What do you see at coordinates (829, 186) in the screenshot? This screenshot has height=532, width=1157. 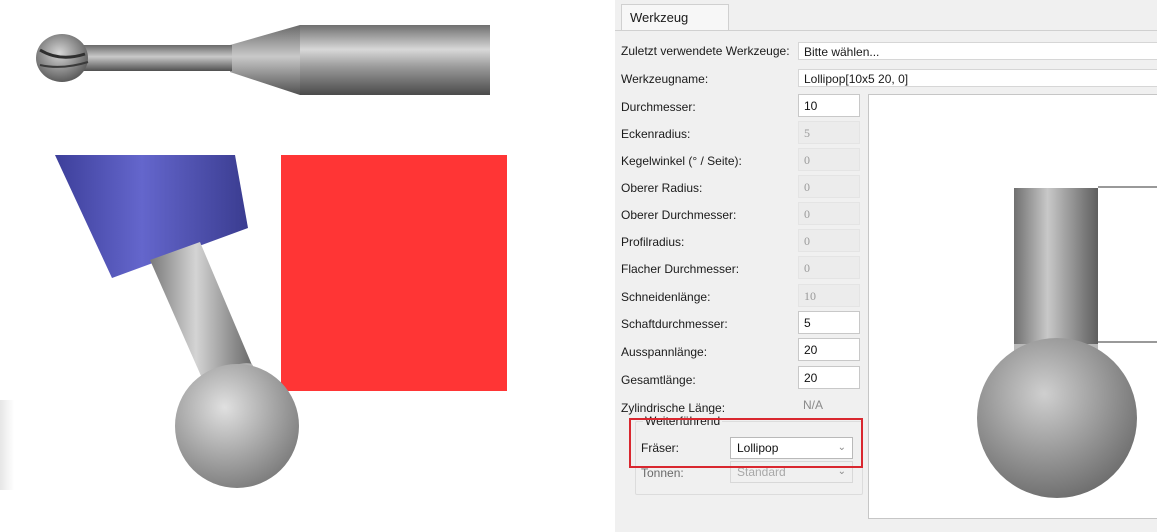 I see `upper-radius-input: 0` at bounding box center [829, 186].